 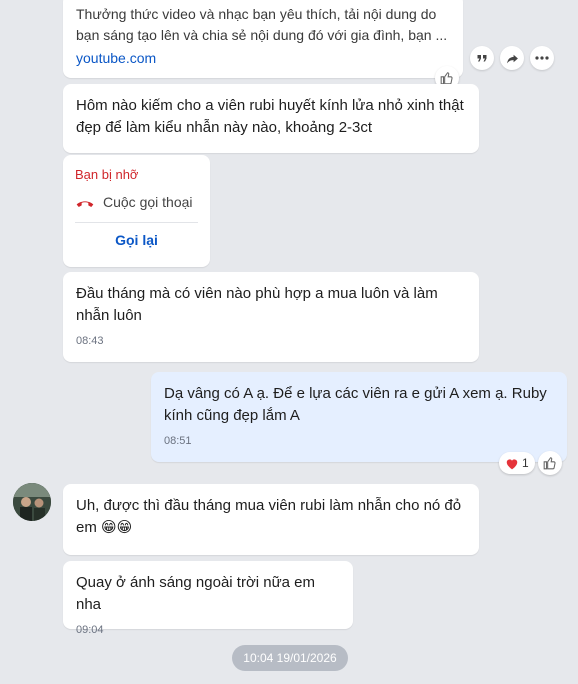 I want to click on avatar, so click(x=32, y=502).